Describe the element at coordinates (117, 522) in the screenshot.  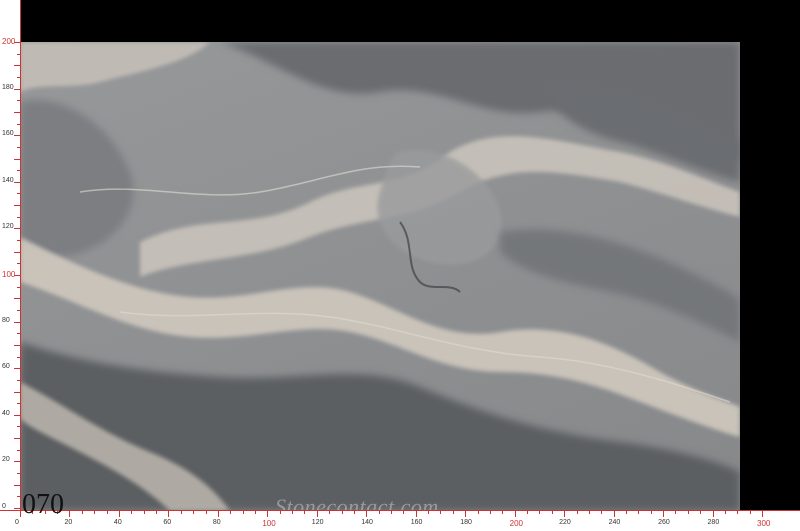
I see `horizontal-ruler-label: 40` at that location.